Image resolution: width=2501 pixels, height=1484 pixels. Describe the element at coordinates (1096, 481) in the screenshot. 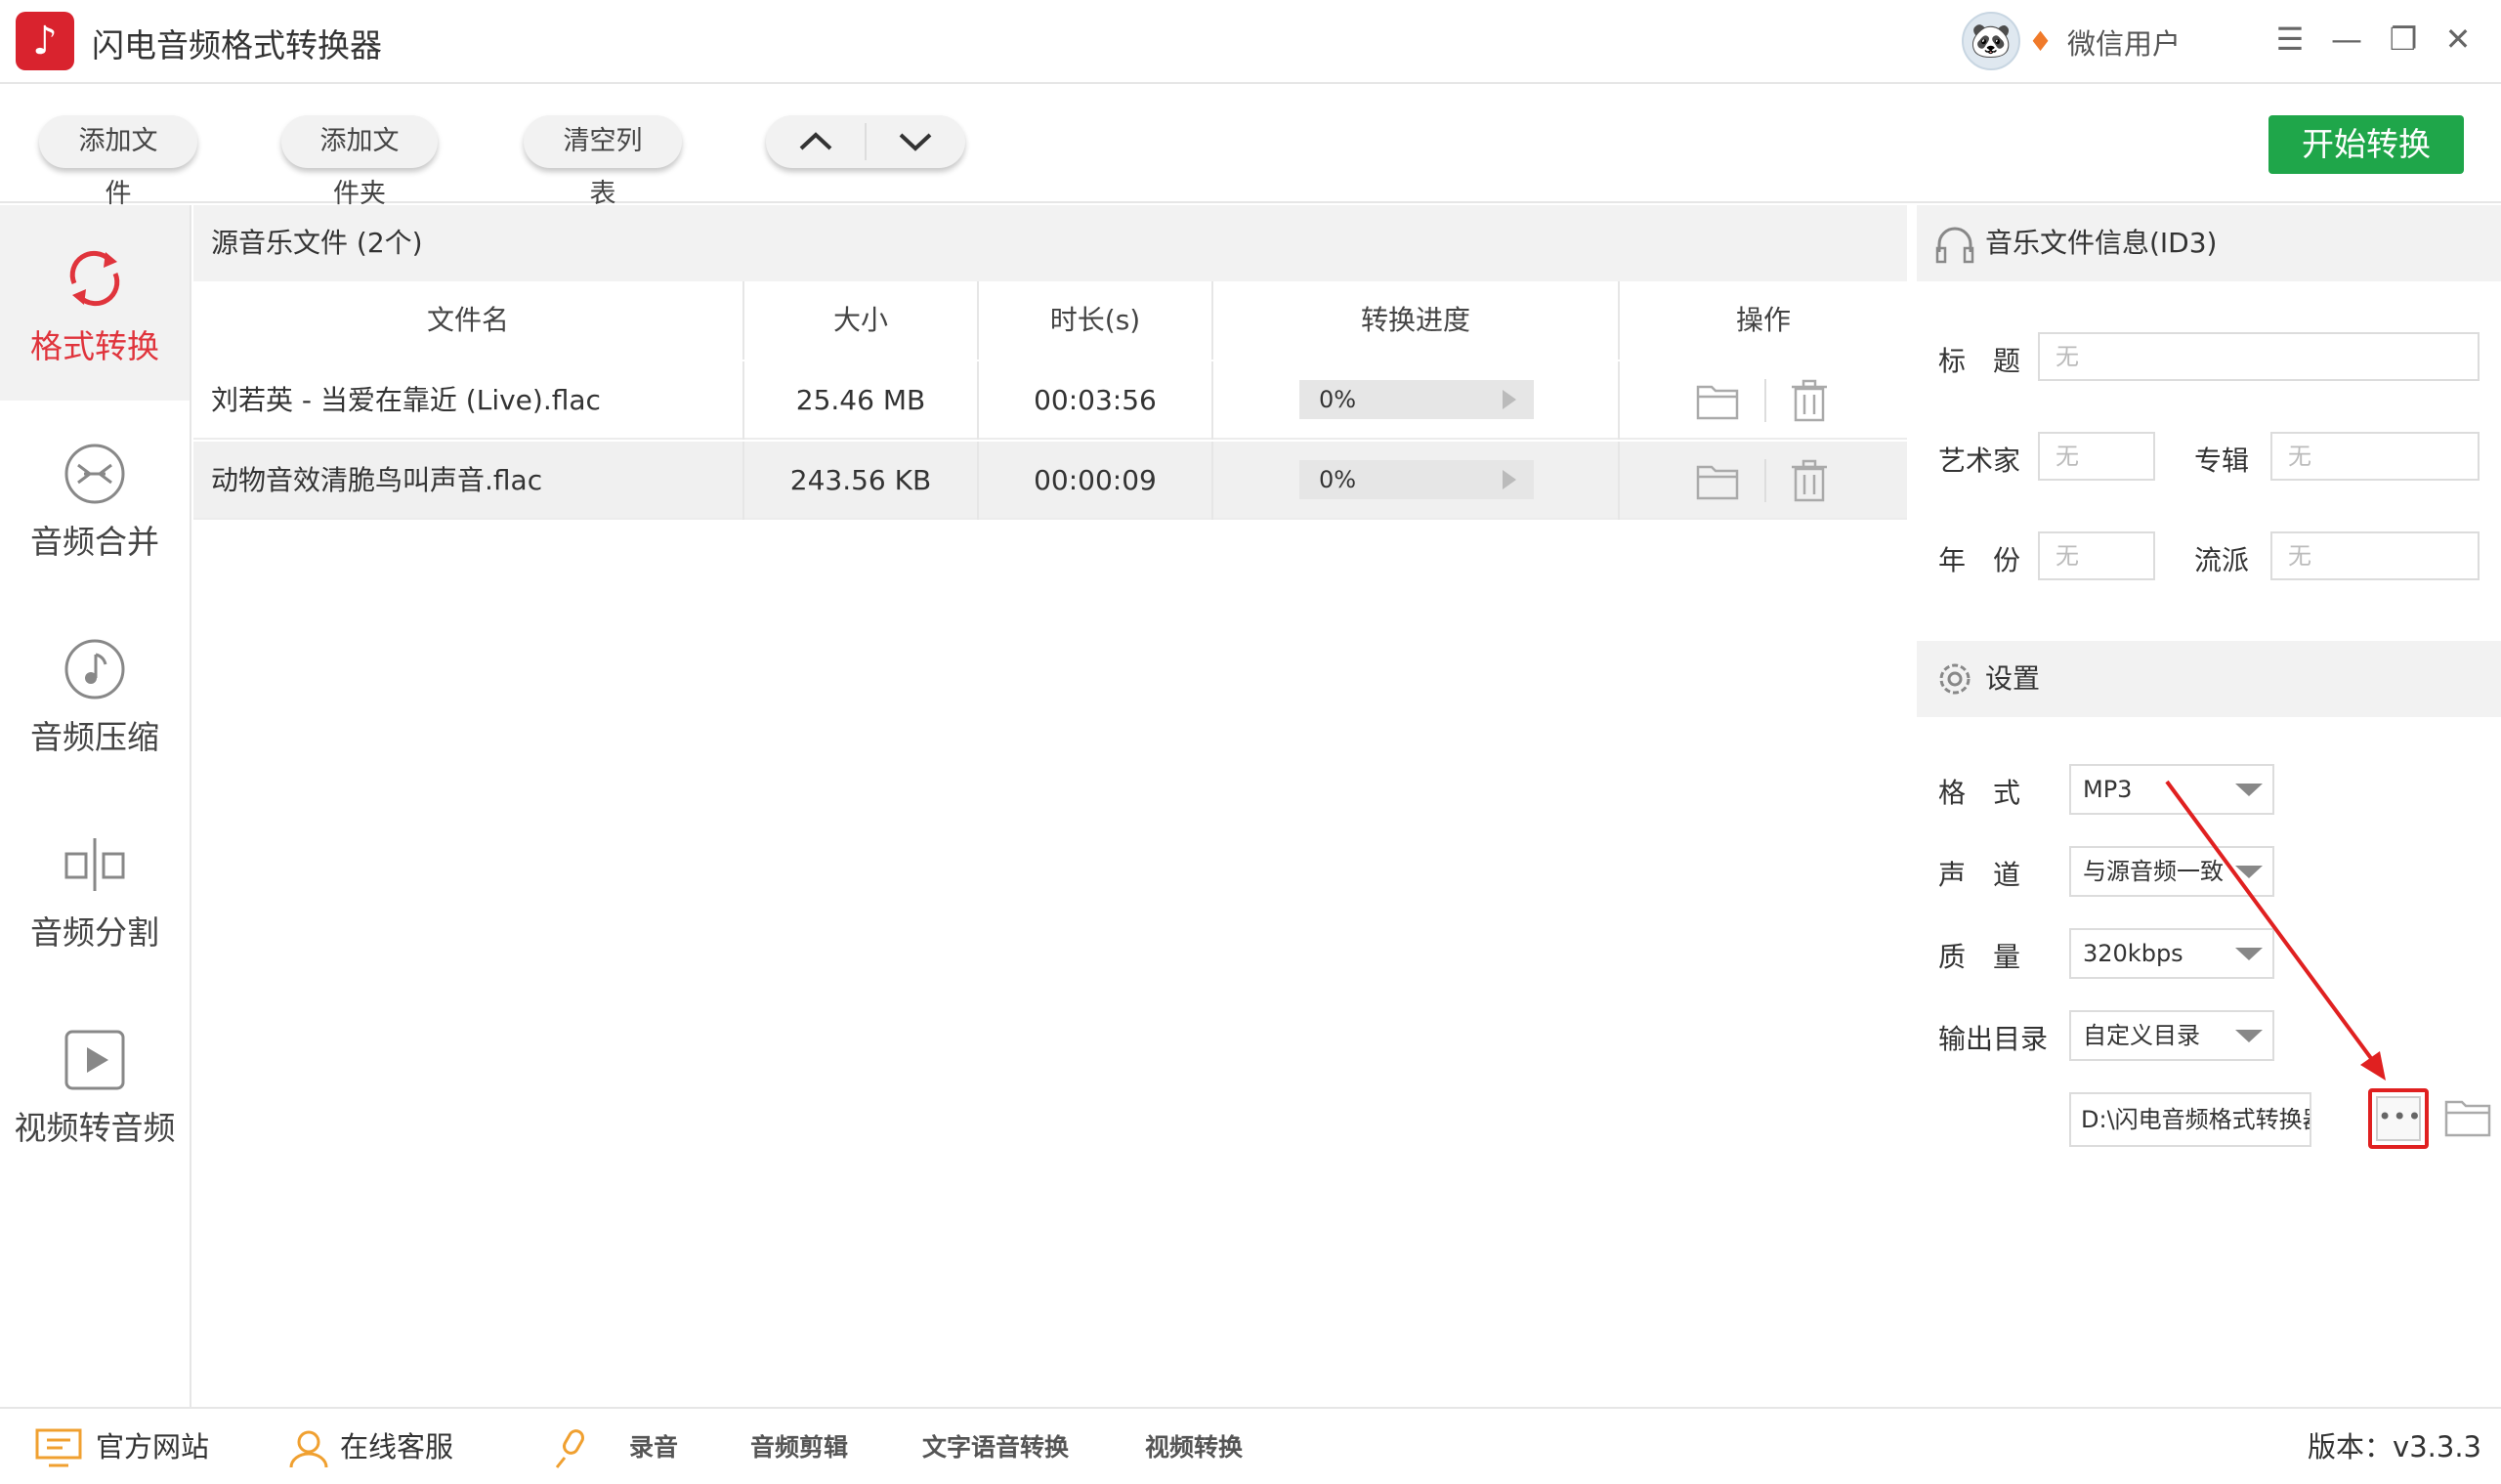

I see `file-duration: 00:00:09` at that location.